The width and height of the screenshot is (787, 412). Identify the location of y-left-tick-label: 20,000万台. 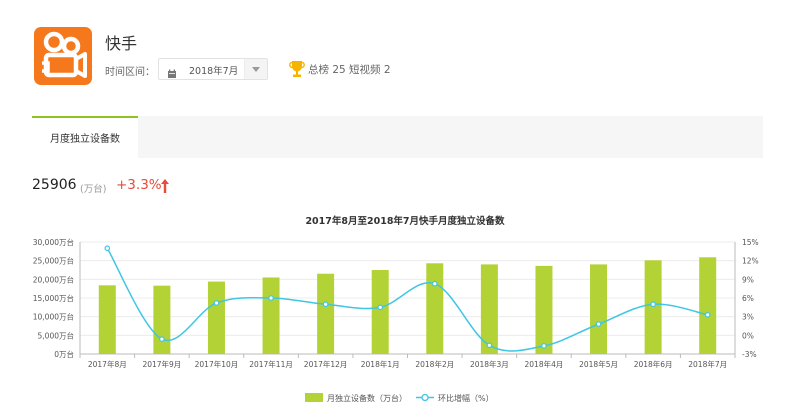
(53, 279).